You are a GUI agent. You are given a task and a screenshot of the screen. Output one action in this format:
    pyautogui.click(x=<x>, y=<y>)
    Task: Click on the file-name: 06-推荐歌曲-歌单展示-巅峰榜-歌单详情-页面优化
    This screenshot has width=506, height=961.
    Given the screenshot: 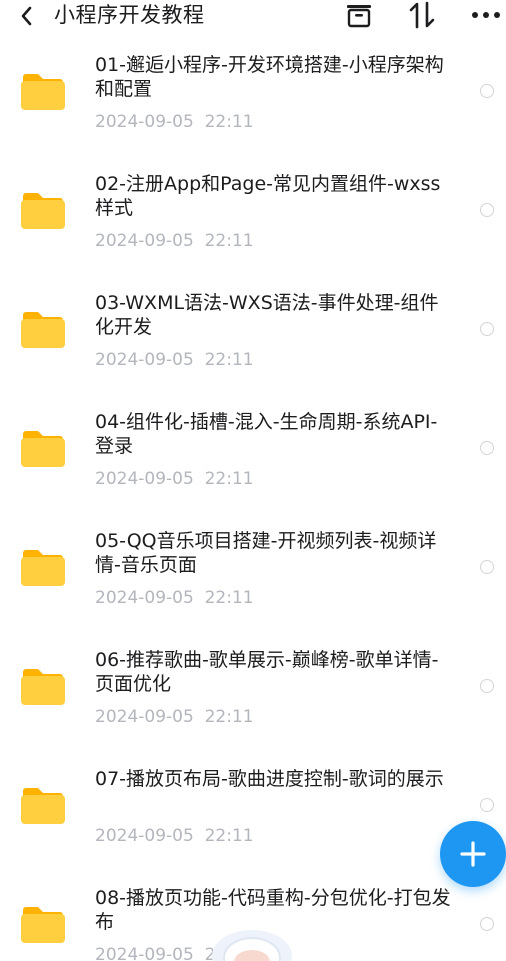 What is the action you would take?
    pyautogui.click(x=267, y=672)
    